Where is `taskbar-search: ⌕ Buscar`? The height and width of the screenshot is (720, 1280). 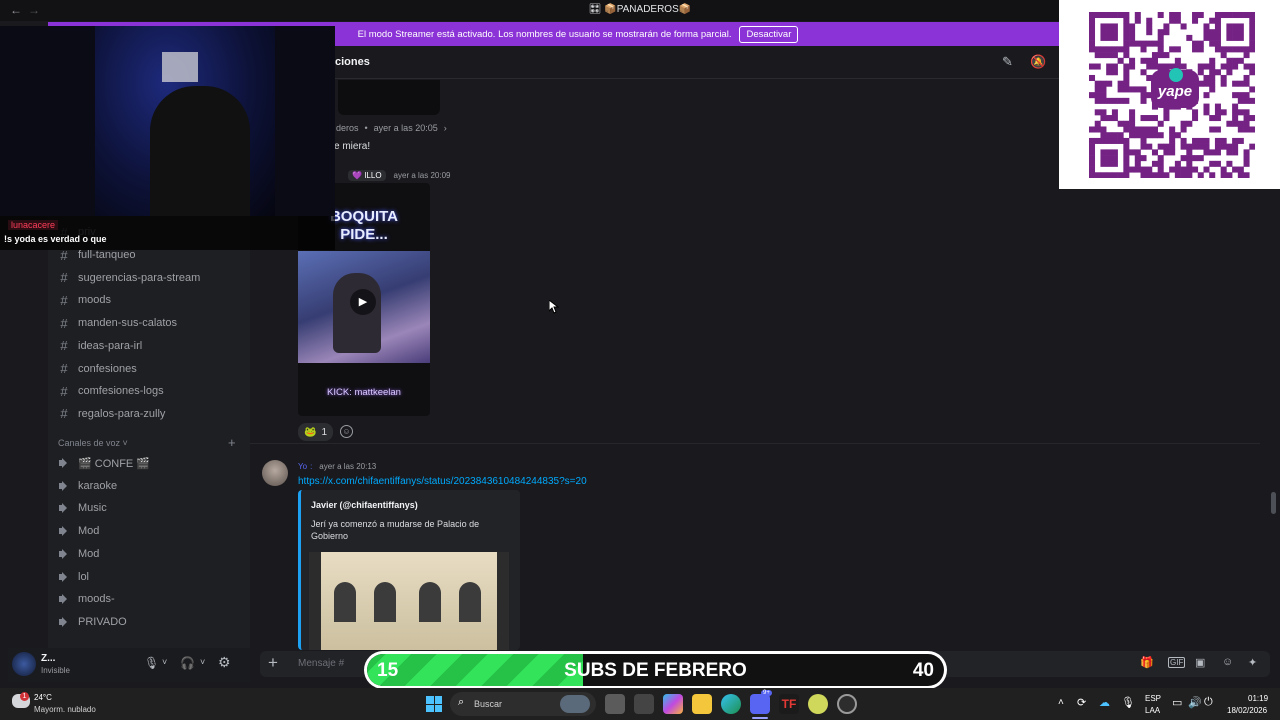
taskbar-search: ⌕ Buscar is located at coordinates (523, 704).